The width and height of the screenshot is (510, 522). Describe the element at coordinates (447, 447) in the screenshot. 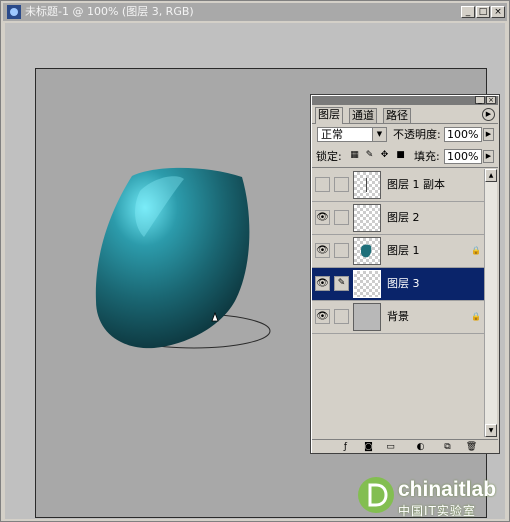

I see `new-layer-icon: ⧉` at that location.